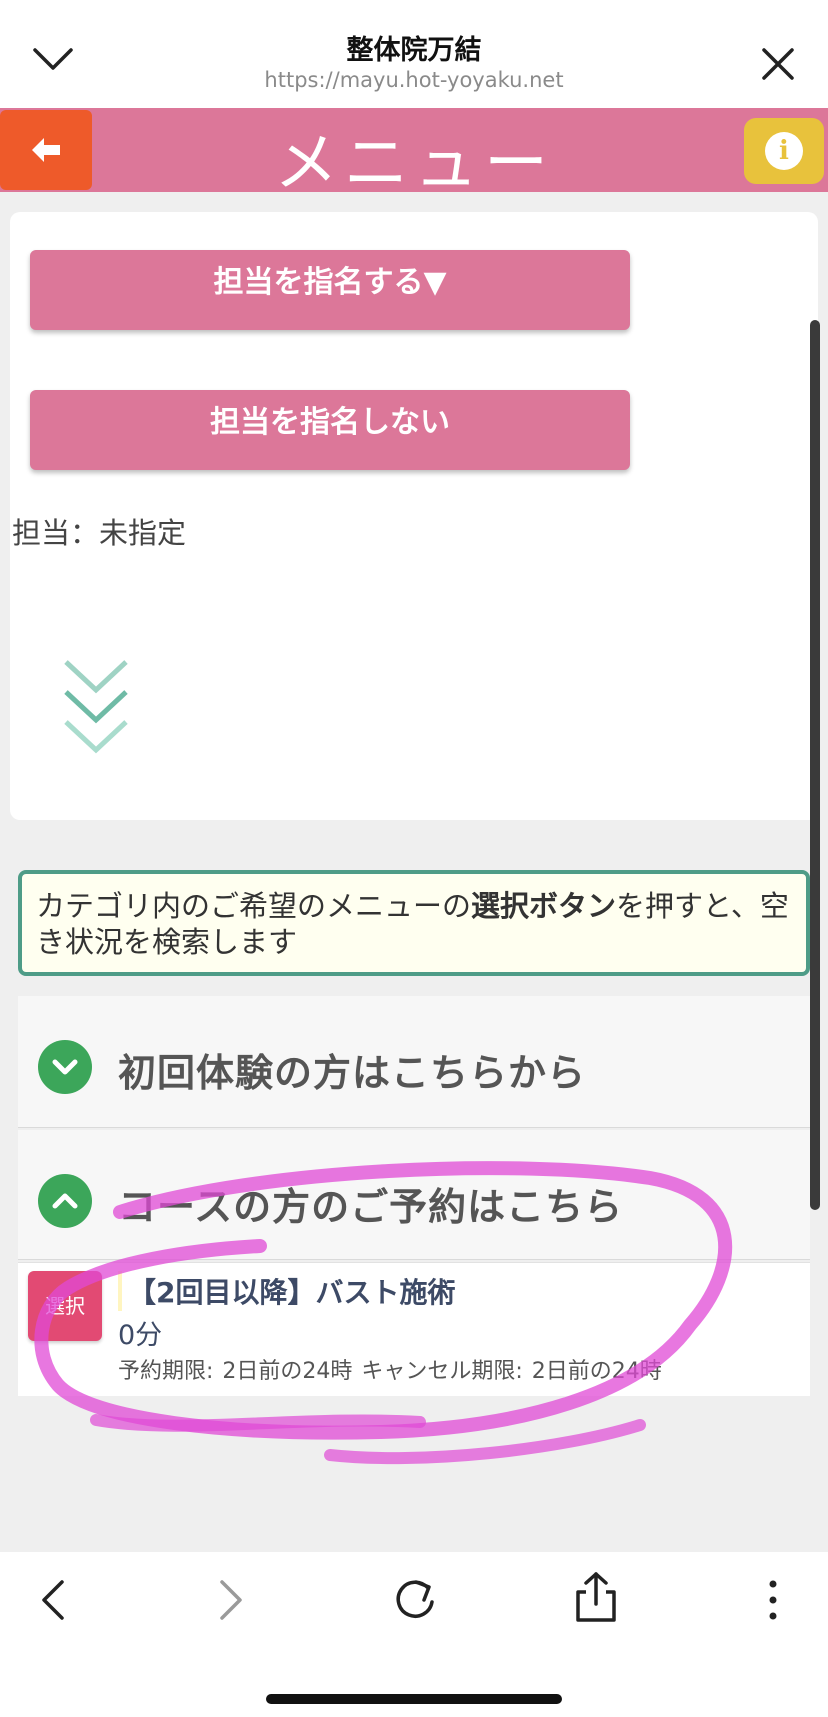 Image resolution: width=828 pixels, height=1717 pixels. I want to click on instruction-notice: カテゴリ内のご希望のメニューの選択ボタンを押すと、空き状況を検索します, so click(414, 923).